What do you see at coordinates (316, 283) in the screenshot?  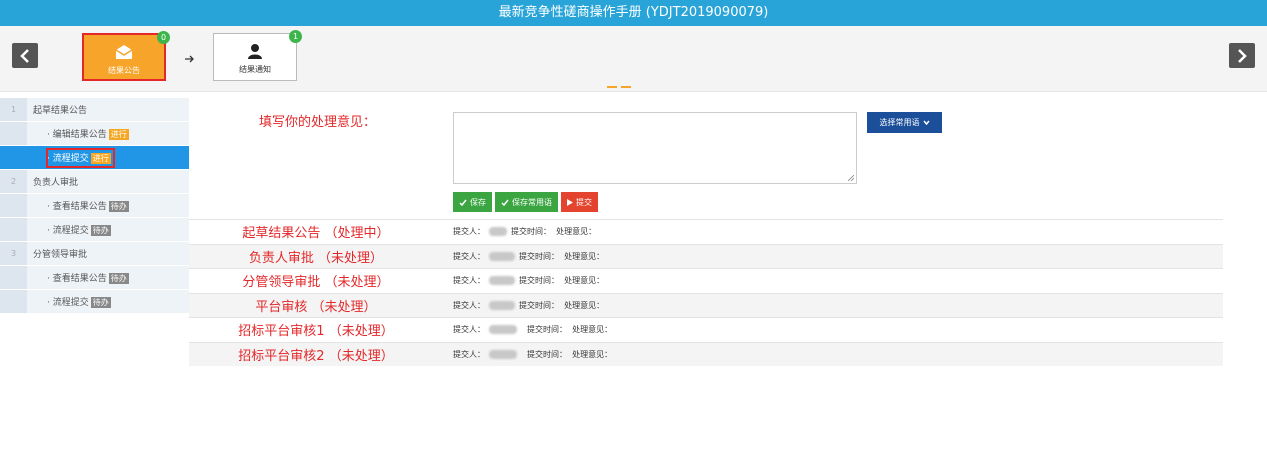 I see `record-name: 分管领导审批 （未处理）` at bounding box center [316, 283].